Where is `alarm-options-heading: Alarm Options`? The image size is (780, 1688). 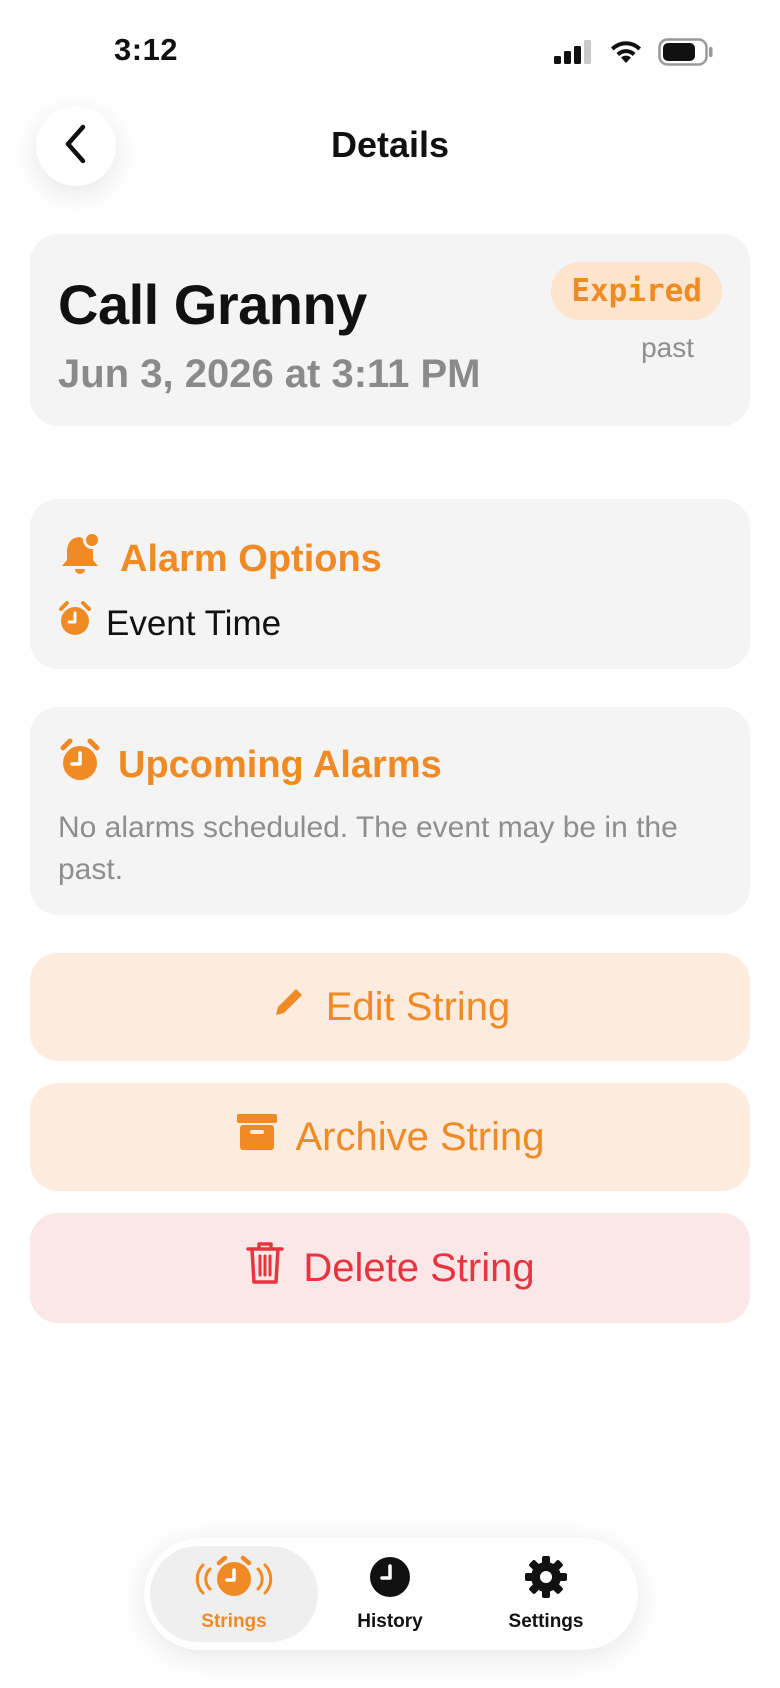 alarm-options-heading: Alarm Options is located at coordinates (220, 559).